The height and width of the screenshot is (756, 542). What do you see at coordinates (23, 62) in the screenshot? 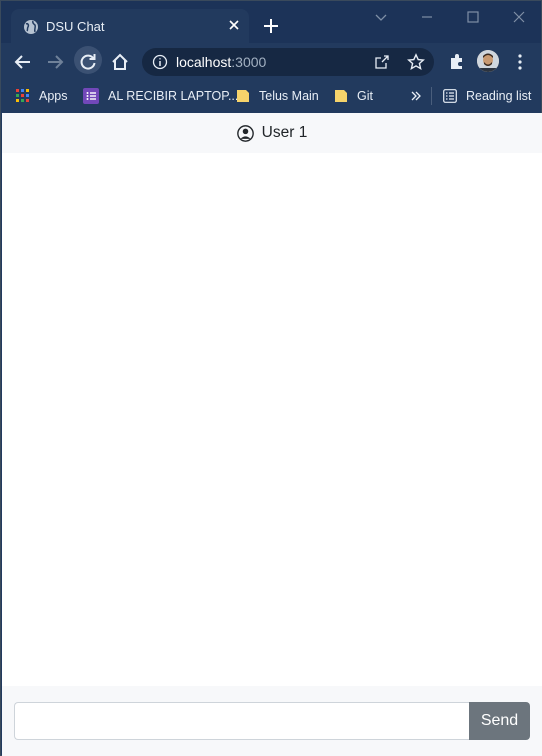
I see `back-arrow-icon` at bounding box center [23, 62].